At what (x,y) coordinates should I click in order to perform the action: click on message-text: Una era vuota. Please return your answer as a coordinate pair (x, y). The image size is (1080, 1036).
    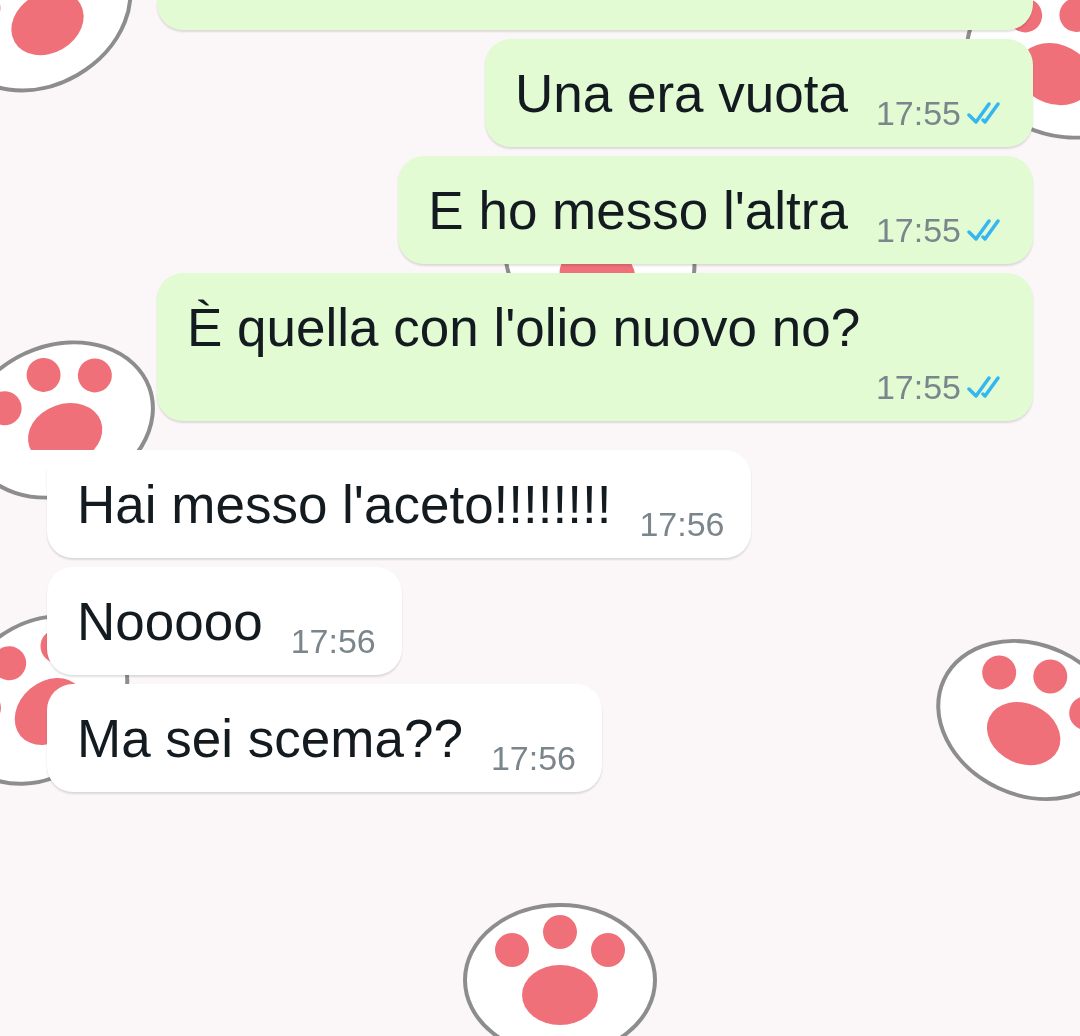
    Looking at the image, I should click on (681, 94).